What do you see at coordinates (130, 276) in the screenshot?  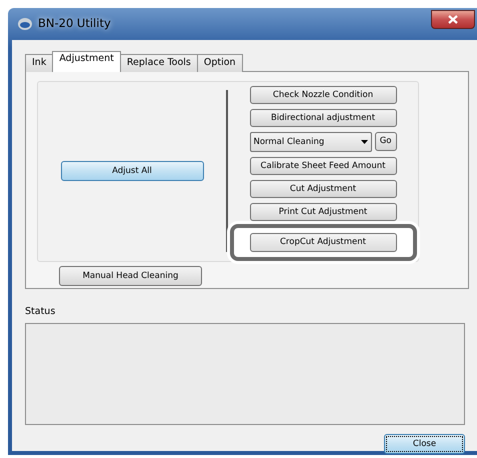 I see `manual-head-cleaning-button: Manual Head Cleaning` at bounding box center [130, 276].